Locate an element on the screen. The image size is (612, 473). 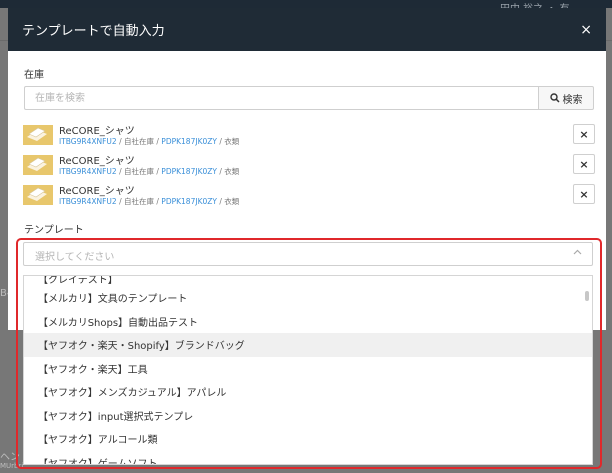
modal-header: テンプレートで自動入力 × is located at coordinates (307, 29).